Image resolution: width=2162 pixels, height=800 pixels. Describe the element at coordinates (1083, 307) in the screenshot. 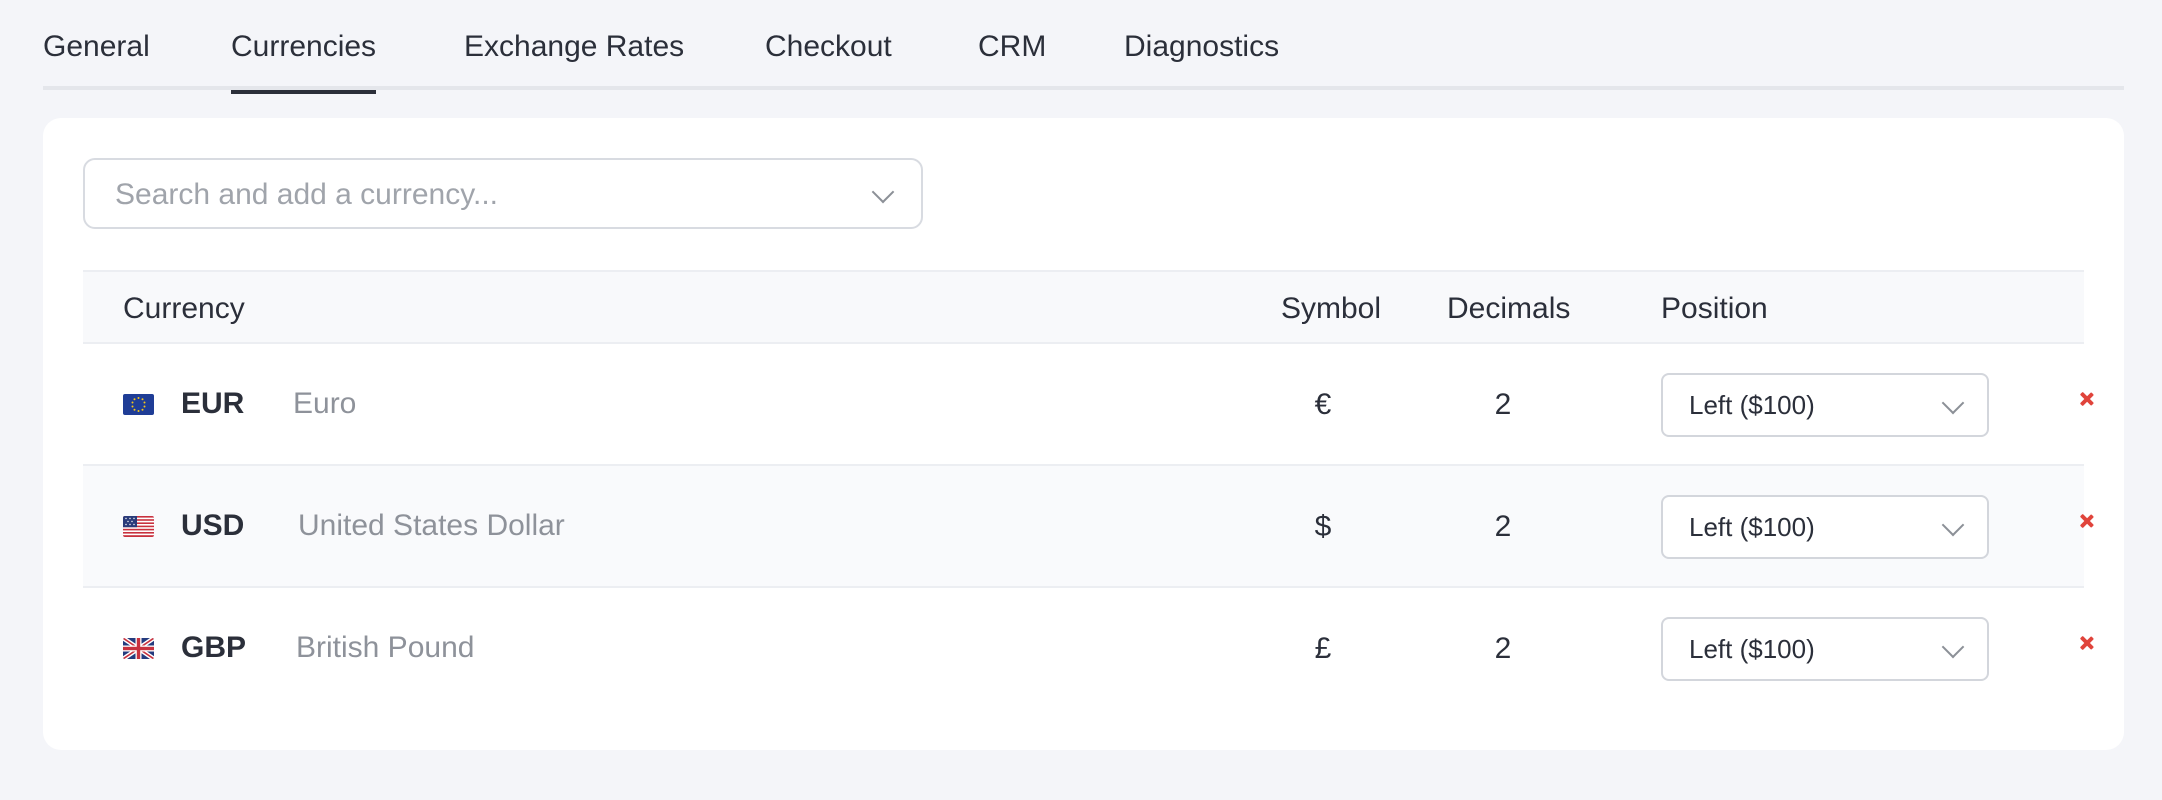

I see `table-header: Currency Symbol Decimals Position` at that location.